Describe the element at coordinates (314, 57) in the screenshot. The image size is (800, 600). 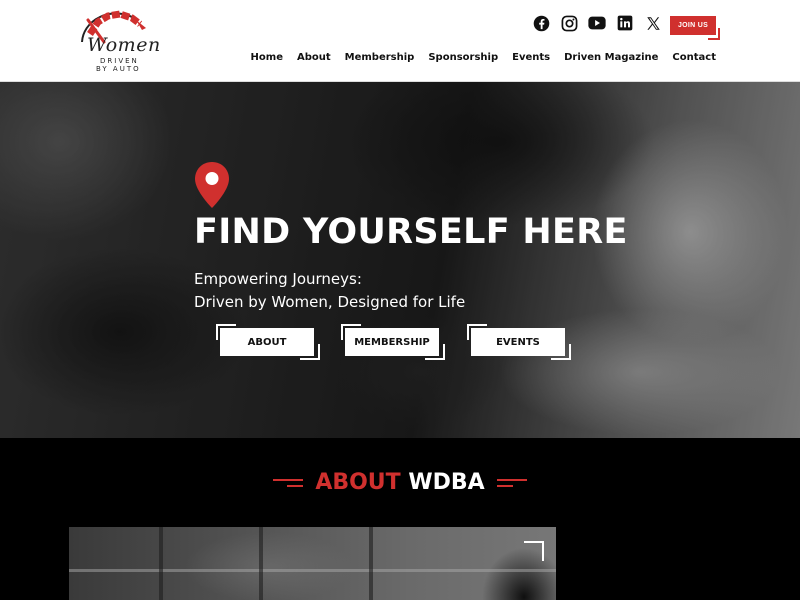
I see `nav-about: About` at that location.